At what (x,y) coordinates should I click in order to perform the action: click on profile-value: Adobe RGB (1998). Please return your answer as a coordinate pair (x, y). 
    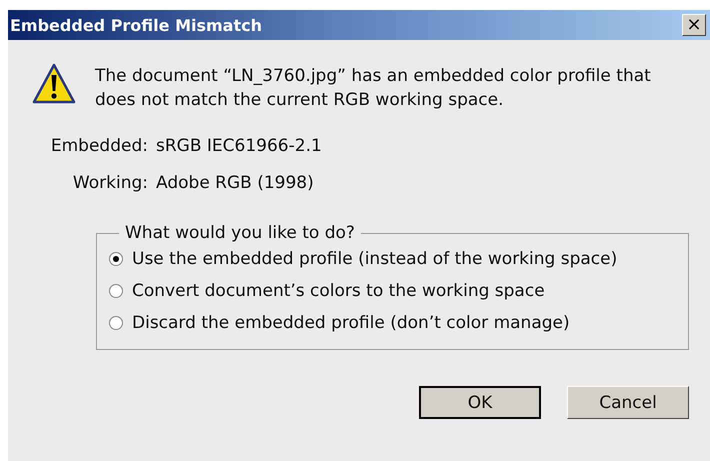
    Looking at the image, I should click on (235, 183).